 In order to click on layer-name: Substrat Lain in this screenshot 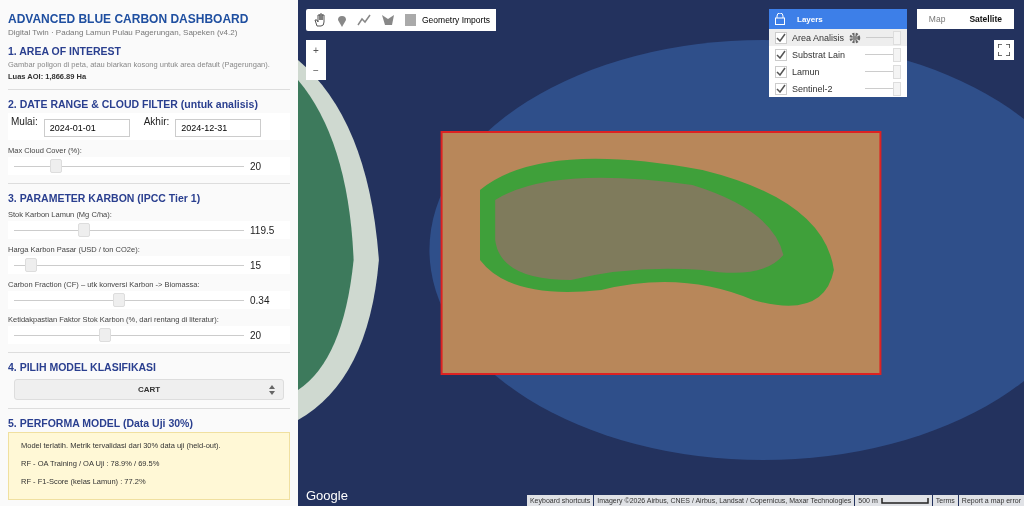, I will do `click(819, 54)`.